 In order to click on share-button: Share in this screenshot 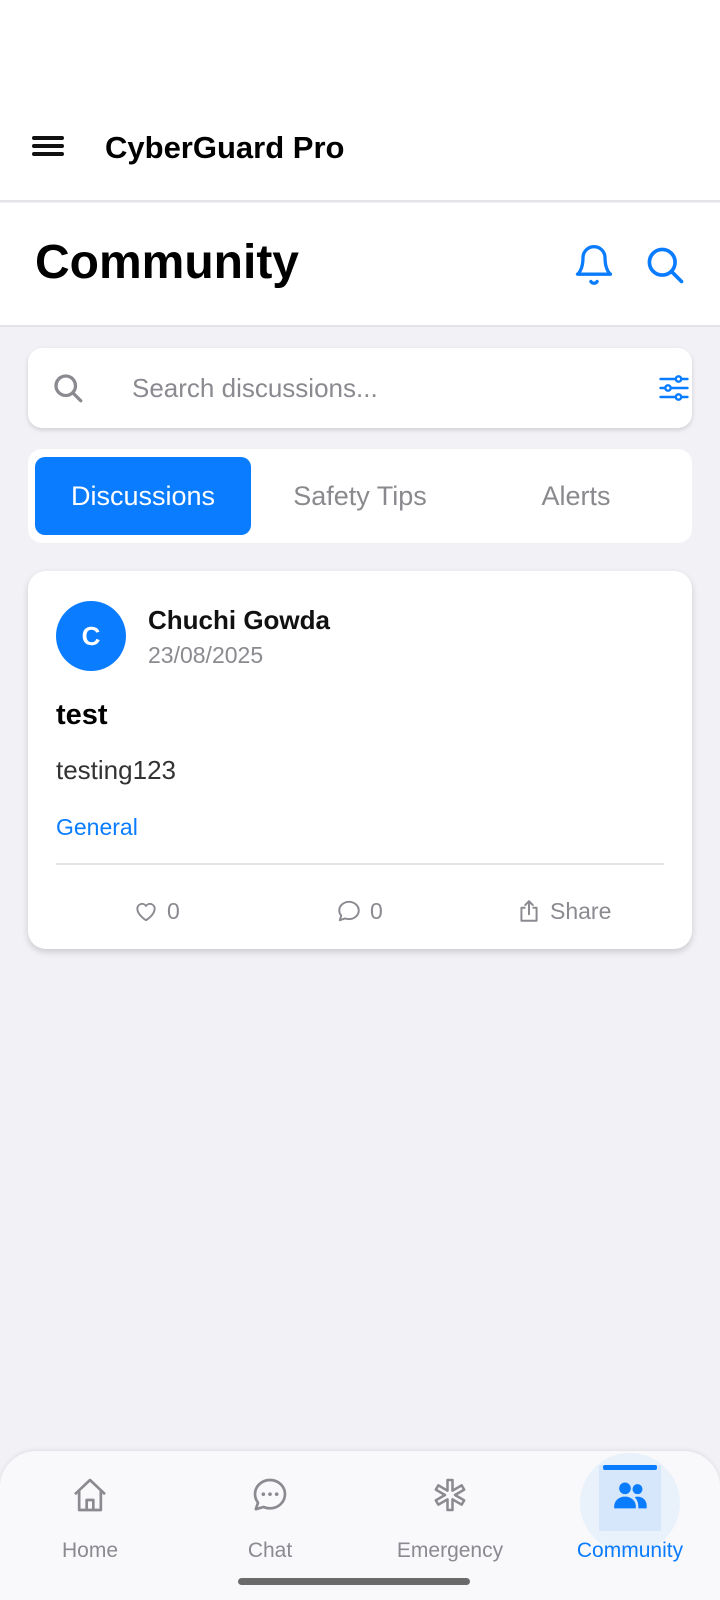, I will do `click(563, 911)`.